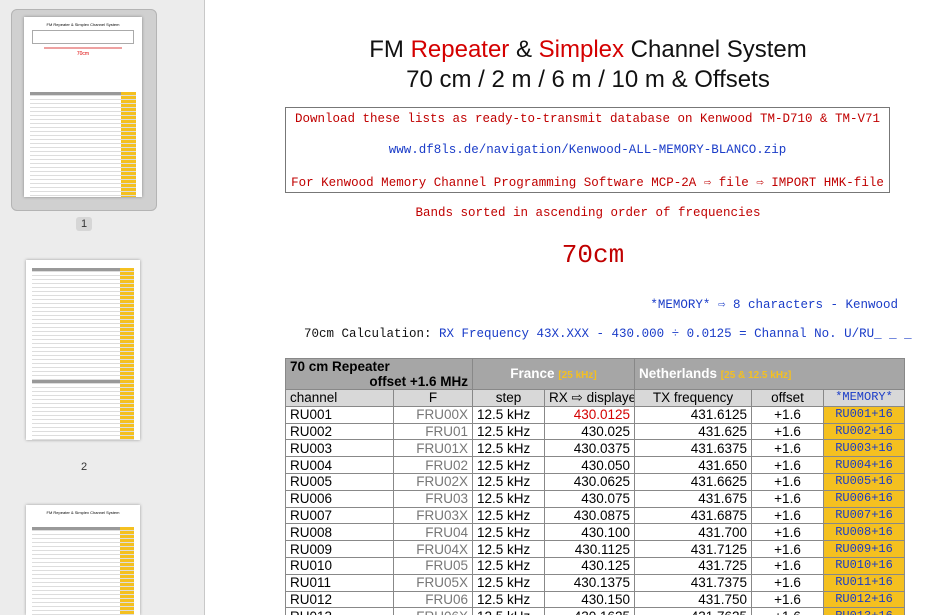 This screenshot has width=940, height=615. What do you see at coordinates (433, 398) in the screenshot?
I see `column-header-f: F` at bounding box center [433, 398].